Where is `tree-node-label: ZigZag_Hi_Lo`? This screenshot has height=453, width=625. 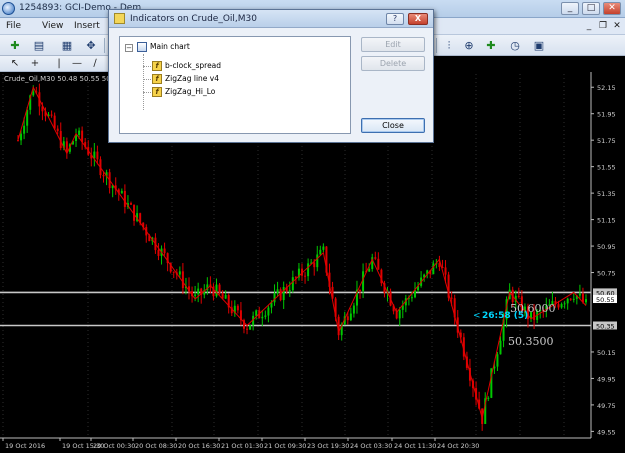 tree-node-label: ZigZag_Hi_Lo is located at coordinates (190, 91).